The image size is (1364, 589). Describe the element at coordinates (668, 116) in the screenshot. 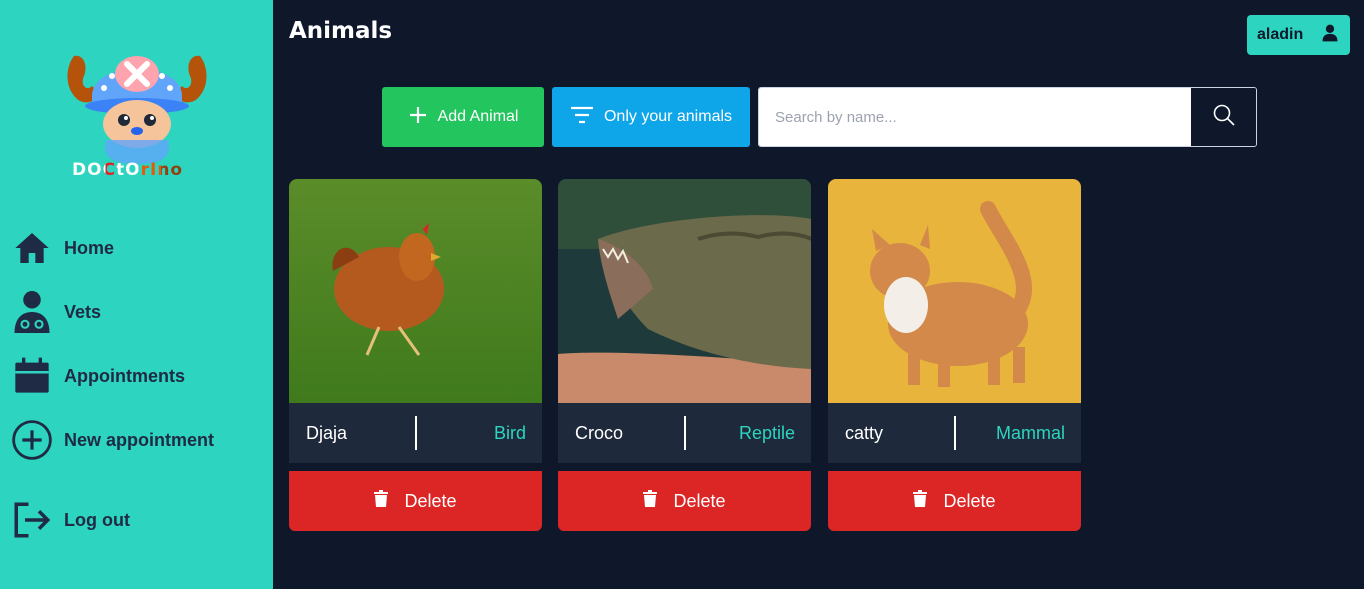

I see `filter-label: Only your animals` at that location.